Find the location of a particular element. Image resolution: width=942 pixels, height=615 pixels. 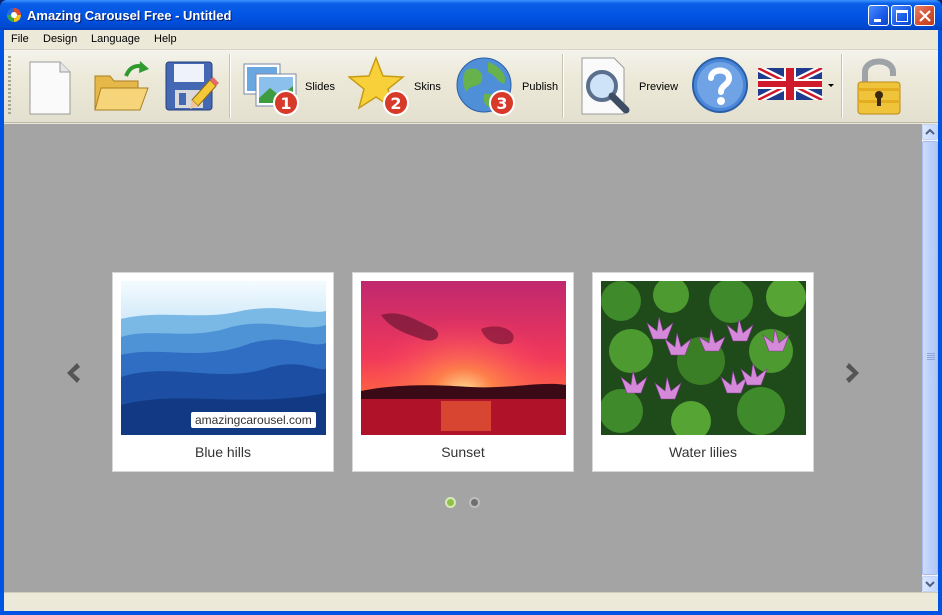

slides-icon is located at coordinates (271, 89).